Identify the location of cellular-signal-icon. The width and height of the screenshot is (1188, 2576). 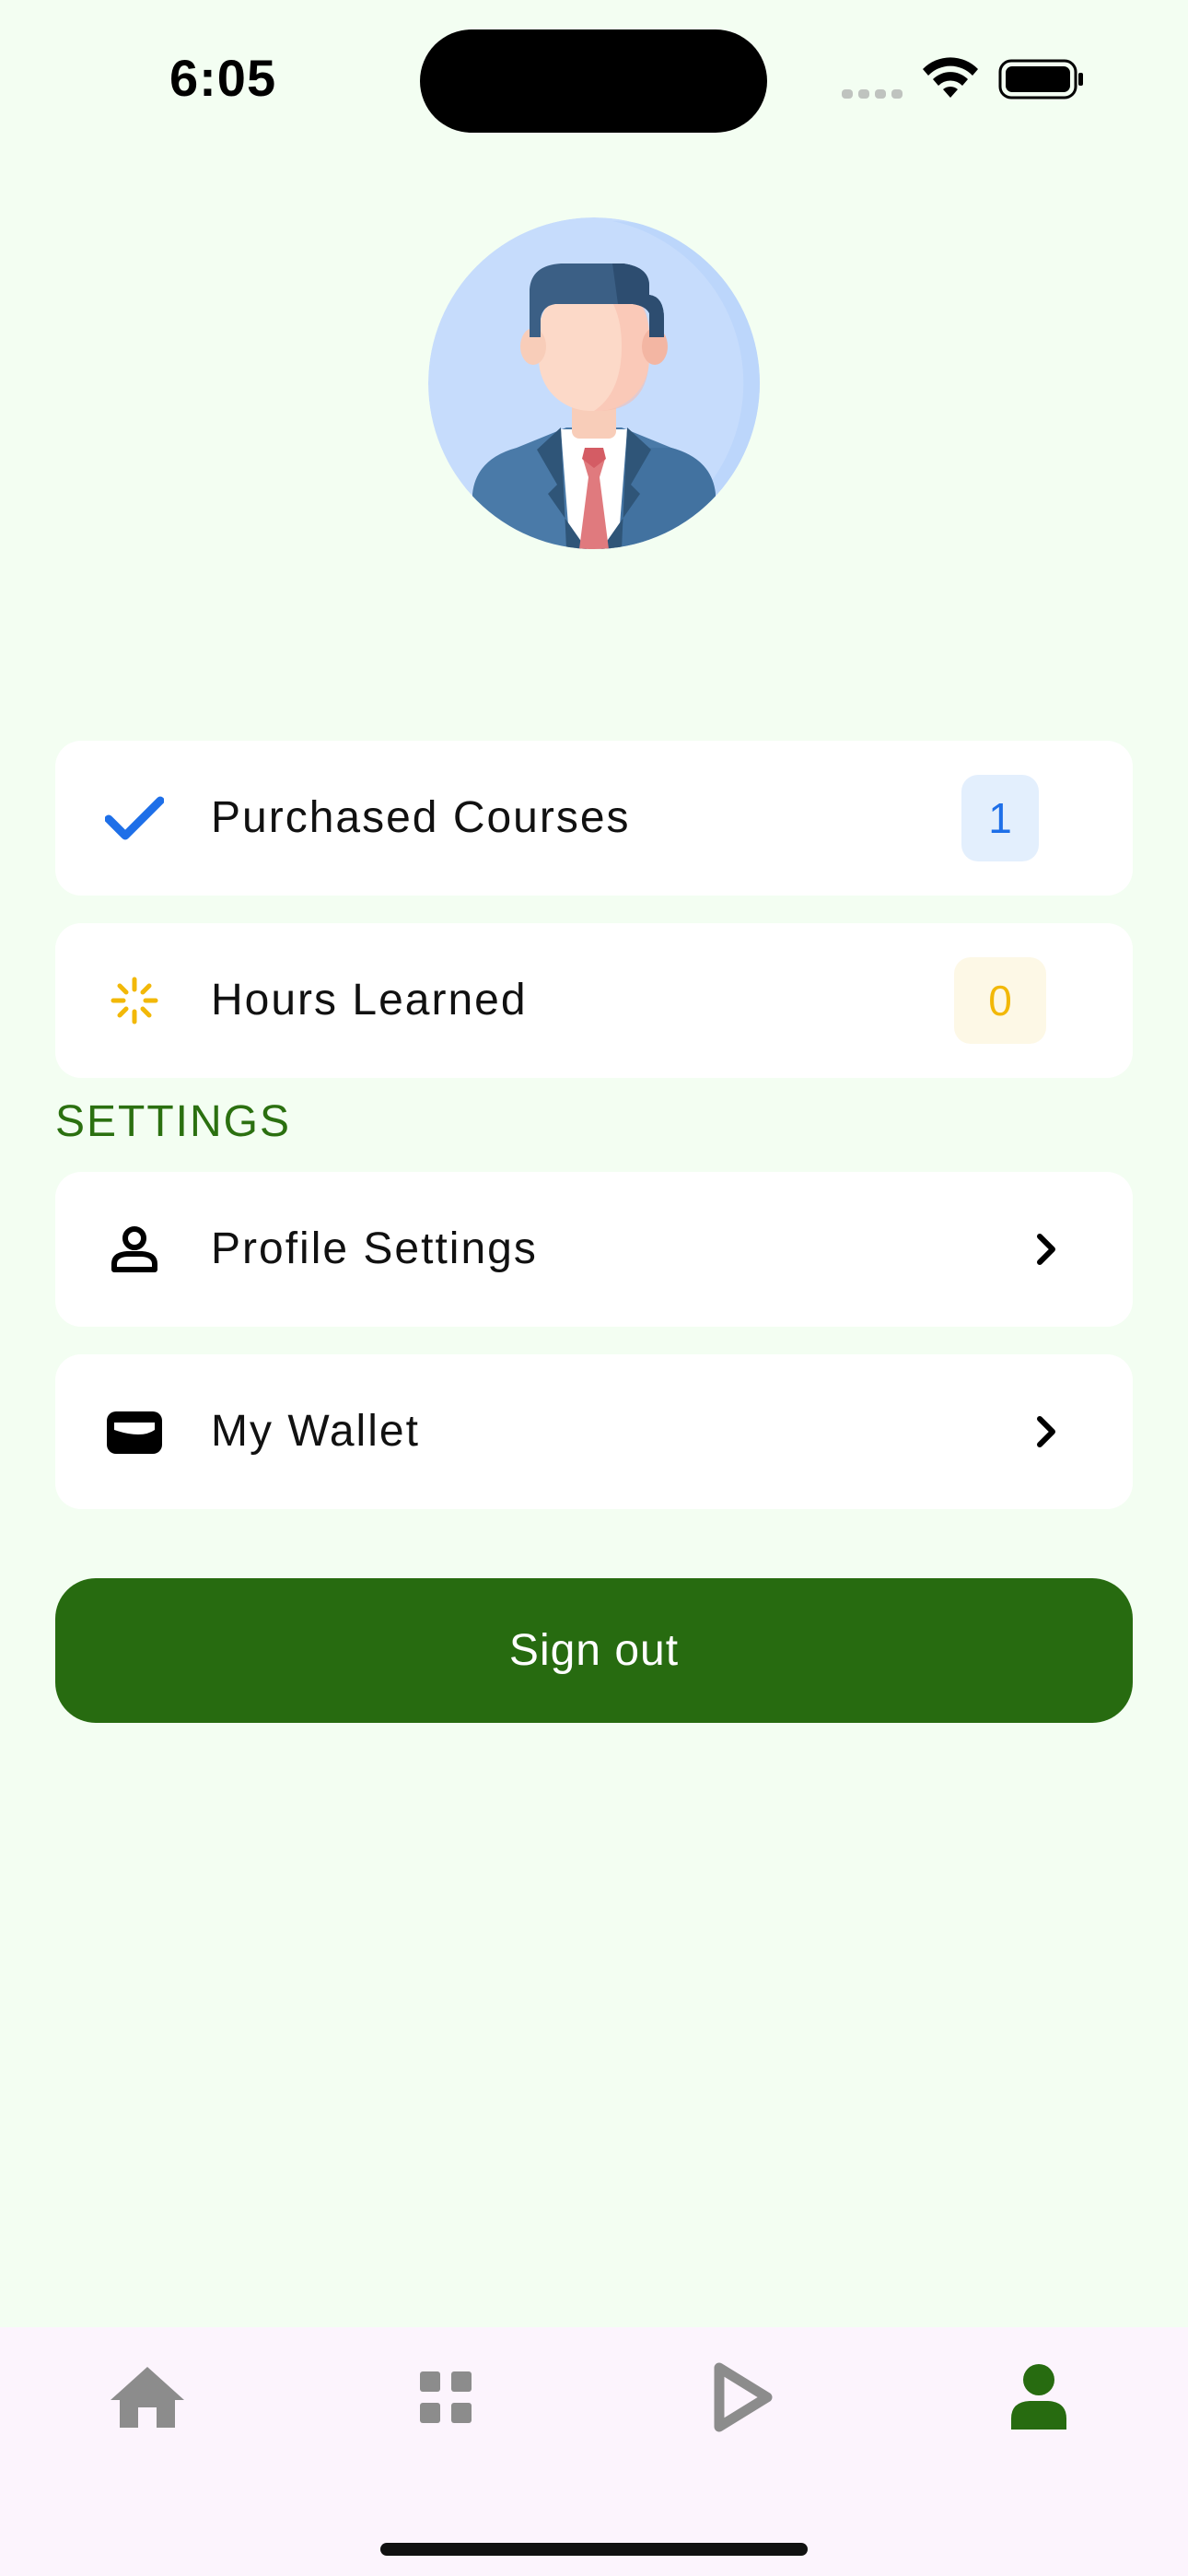
(875, 95).